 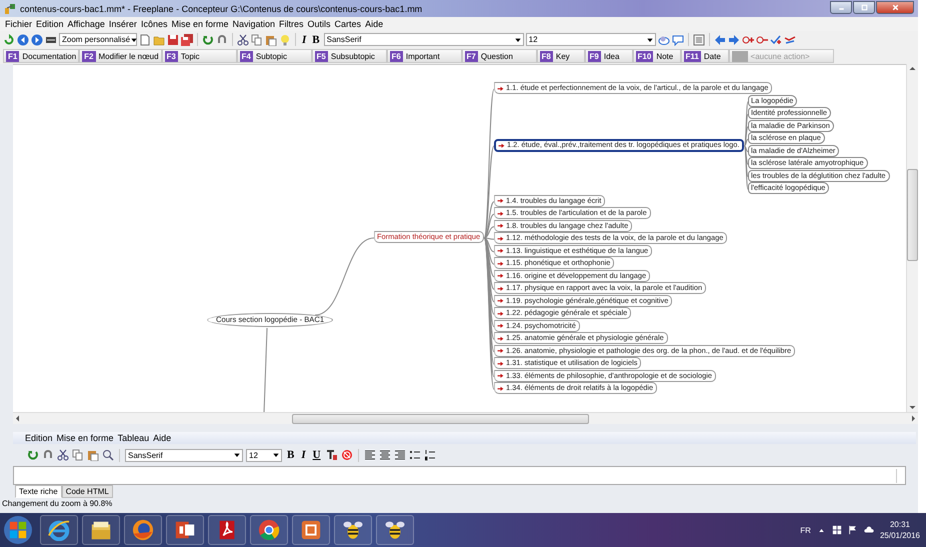 I want to click on close-button, so click(x=895, y=7).